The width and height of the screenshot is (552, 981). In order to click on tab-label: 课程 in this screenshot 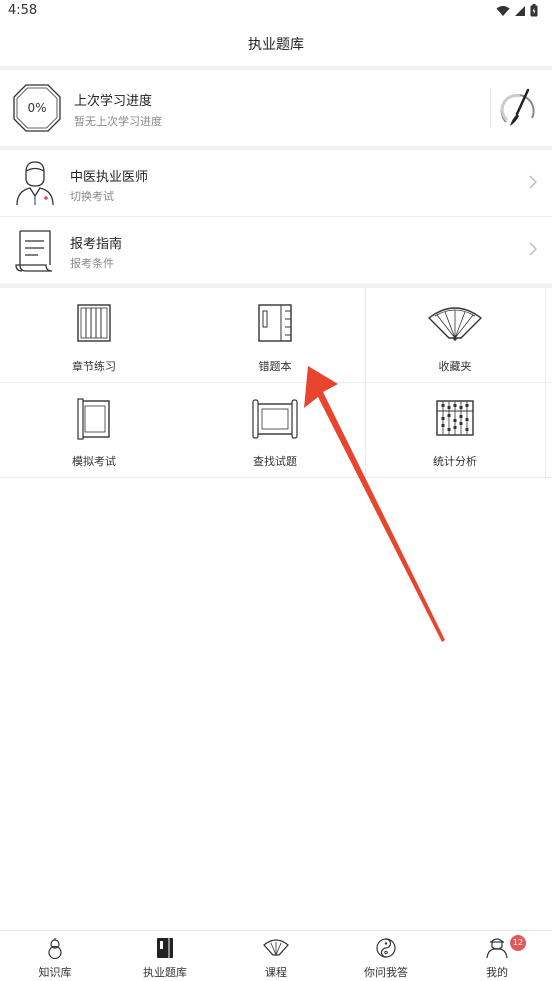, I will do `click(276, 972)`.